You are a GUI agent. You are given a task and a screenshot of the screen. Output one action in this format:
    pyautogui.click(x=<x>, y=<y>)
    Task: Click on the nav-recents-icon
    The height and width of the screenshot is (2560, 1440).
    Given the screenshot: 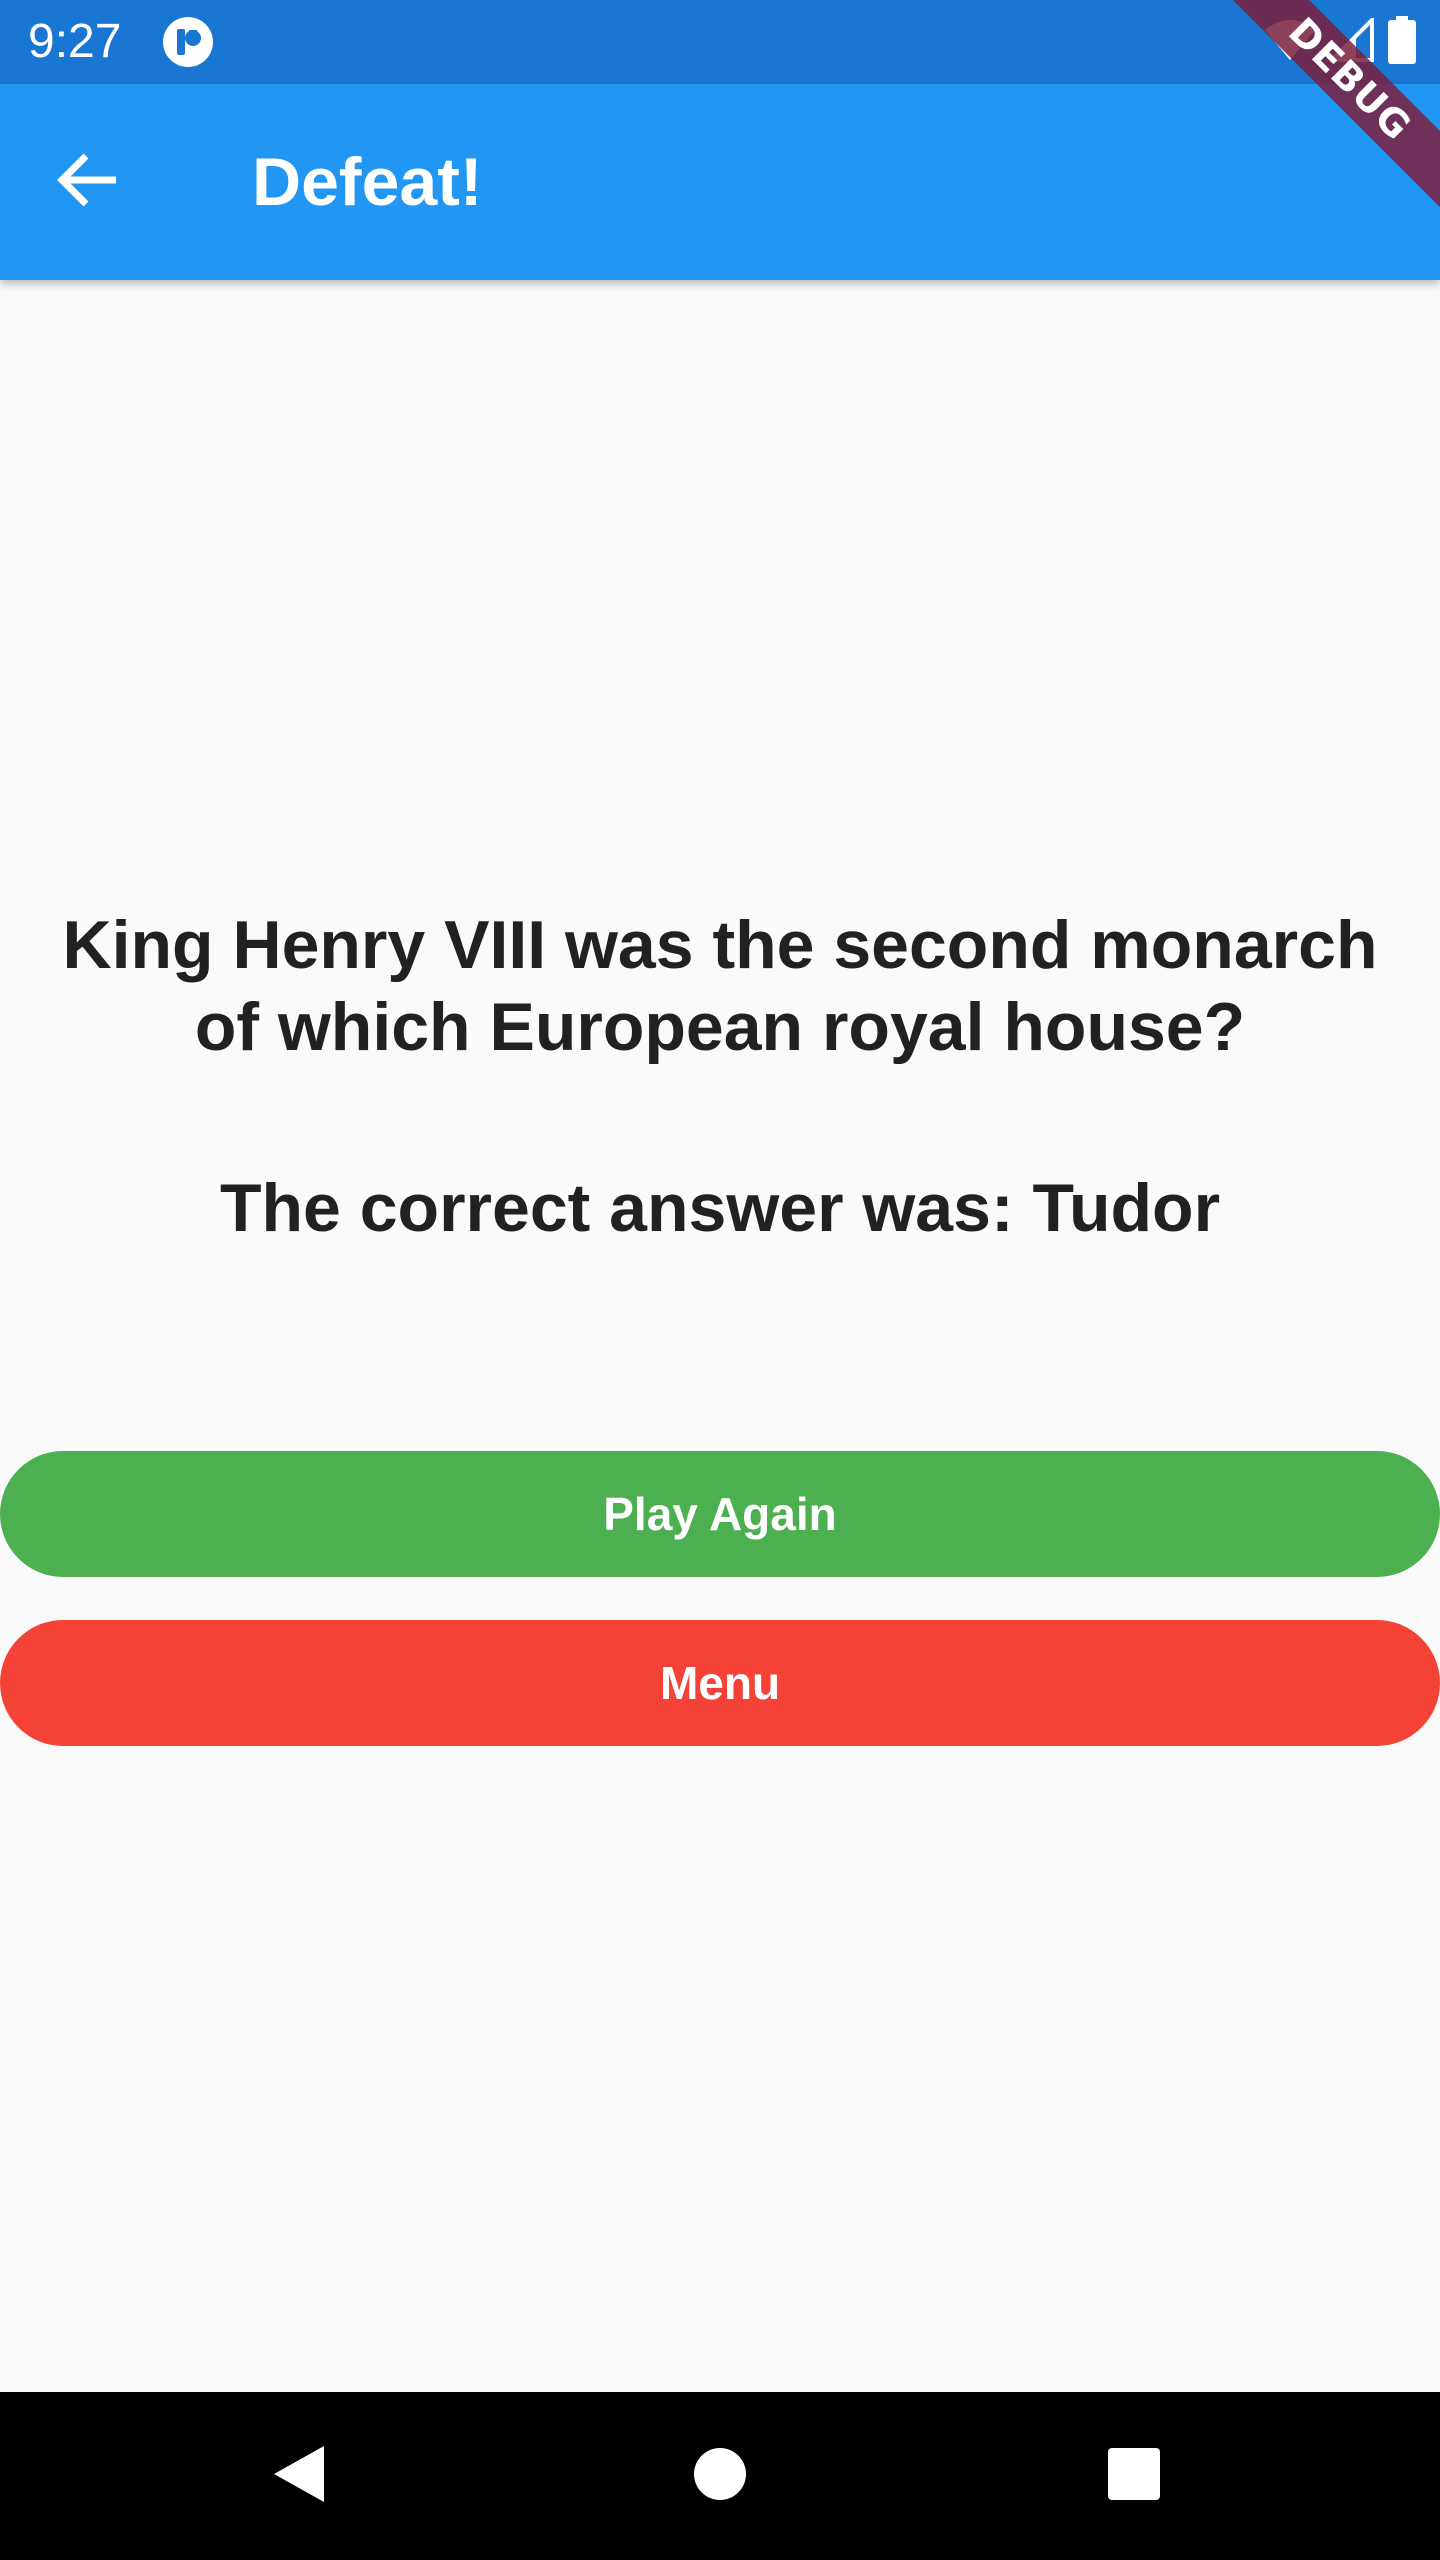 What is the action you would take?
    pyautogui.click(x=1134, y=2476)
    